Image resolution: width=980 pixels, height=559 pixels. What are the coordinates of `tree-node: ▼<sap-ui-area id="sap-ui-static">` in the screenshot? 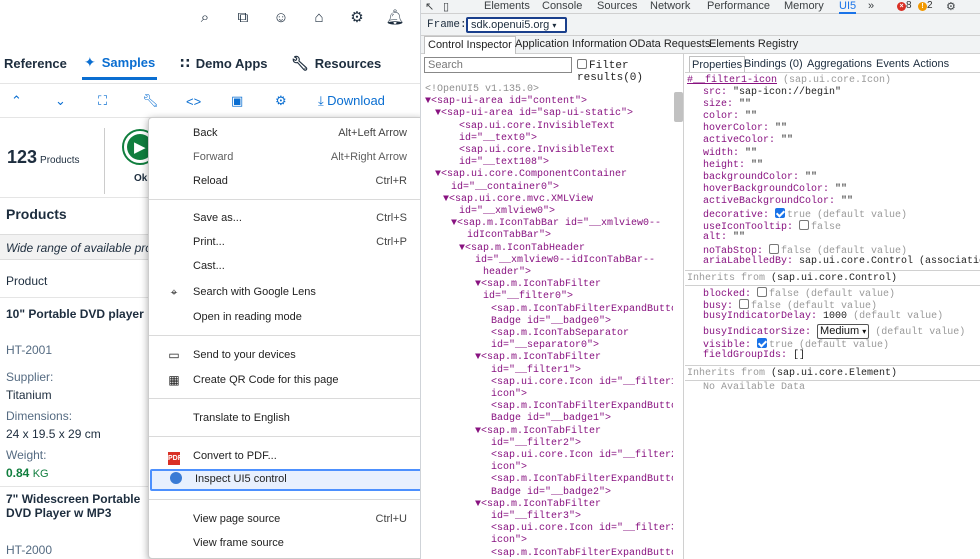 It's located at (534, 114).